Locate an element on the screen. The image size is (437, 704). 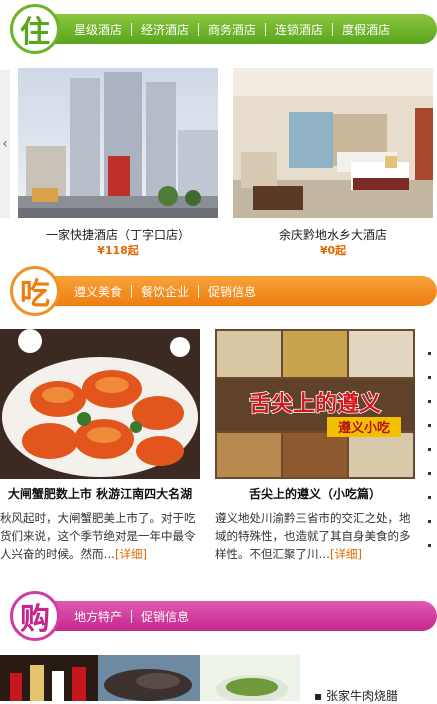
crab-dish-image is located at coordinates (100, 404).